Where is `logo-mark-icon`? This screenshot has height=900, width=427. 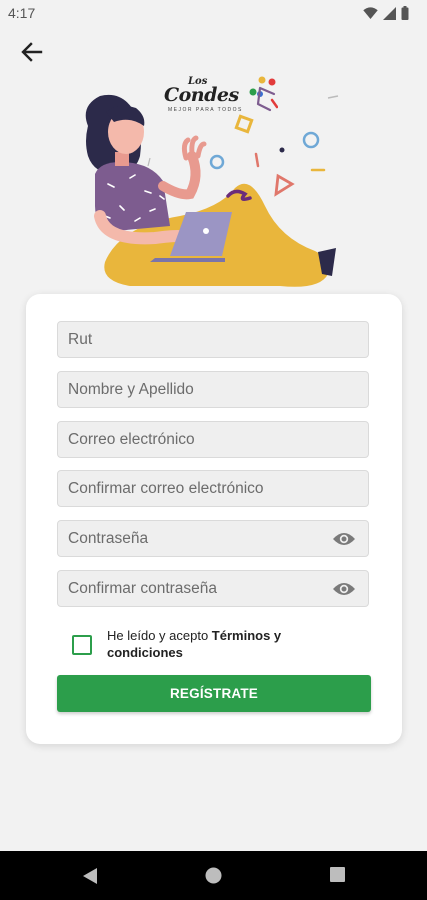
logo-mark-icon is located at coordinates (263, 94).